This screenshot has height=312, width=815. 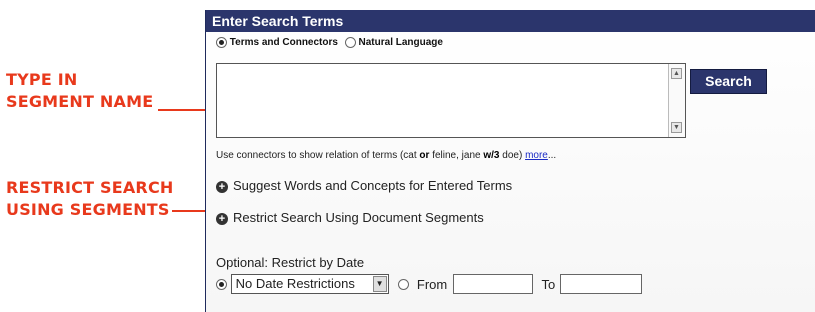 I want to click on date-select-value: No Date Restrictions, so click(x=295, y=283).